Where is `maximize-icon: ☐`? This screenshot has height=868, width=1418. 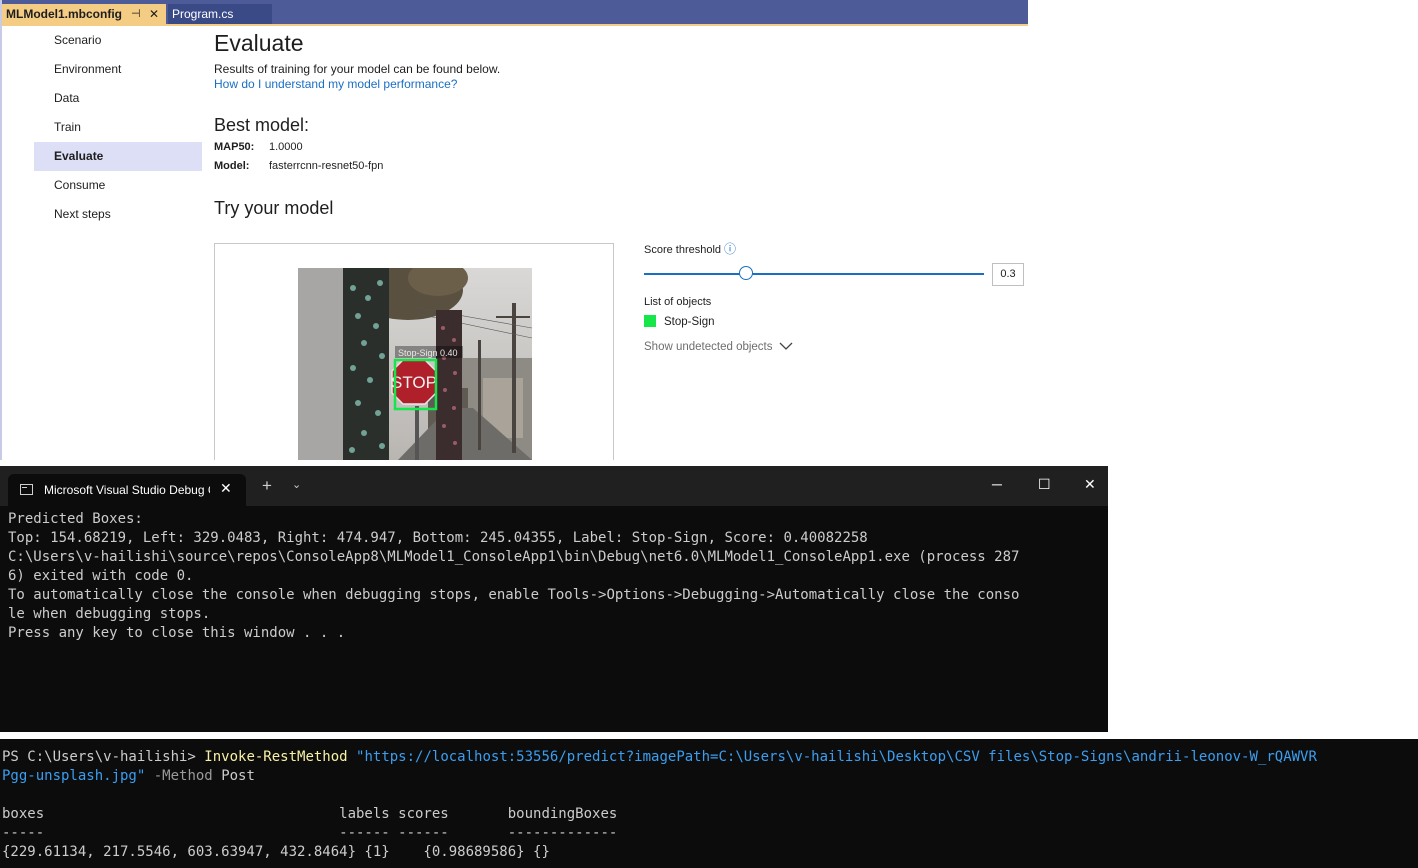 maximize-icon: ☐ is located at coordinates (1044, 484).